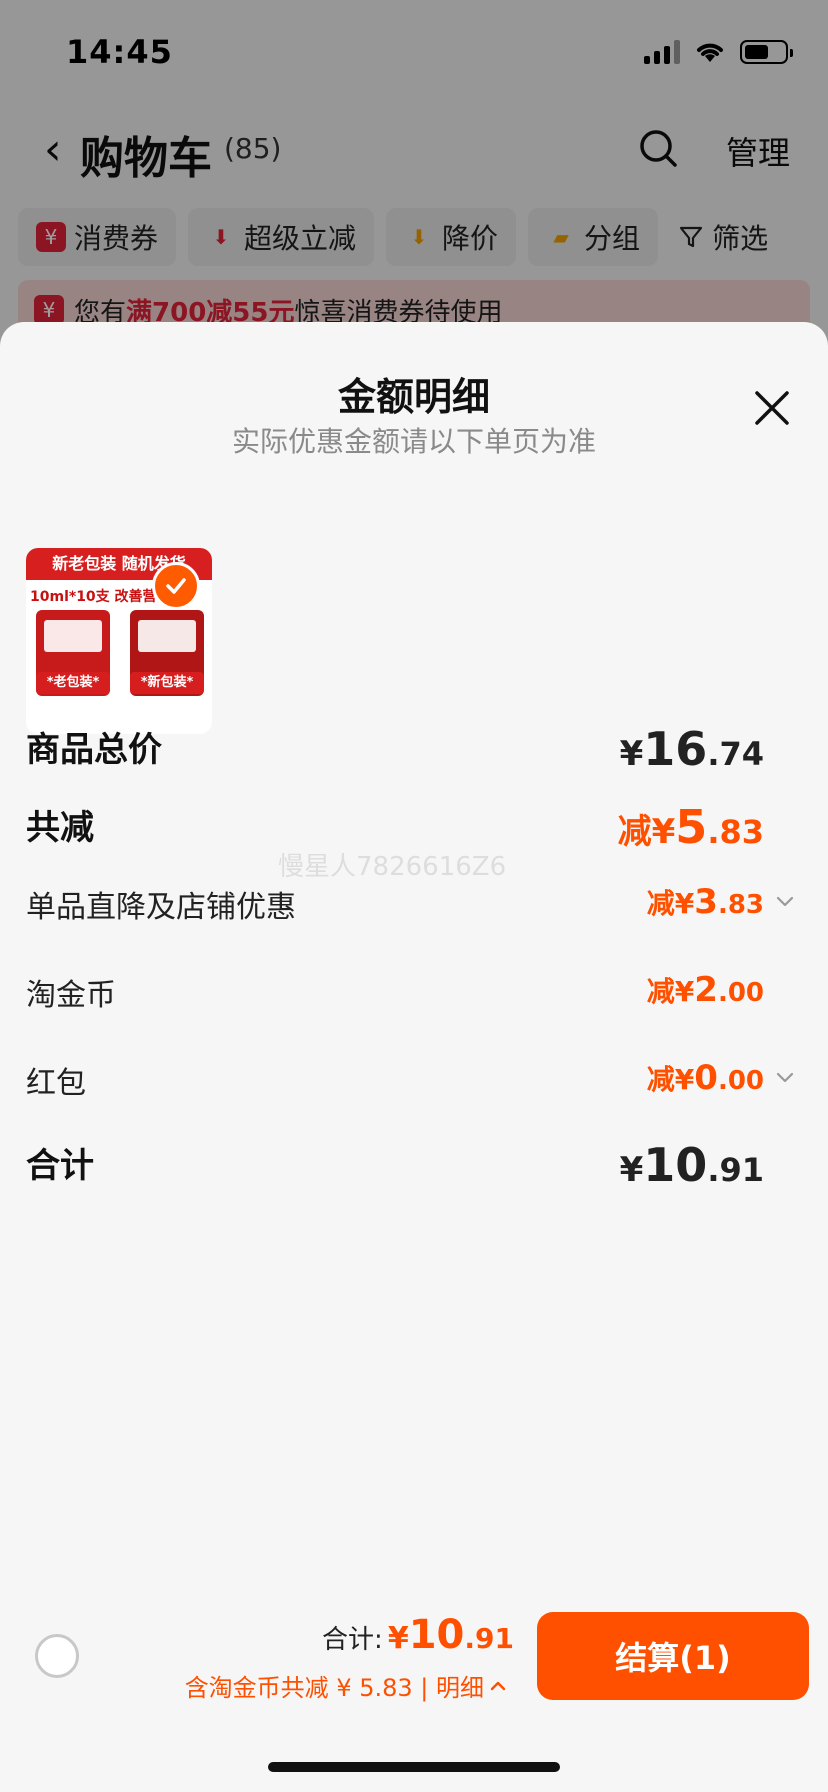  Describe the element at coordinates (167, 683) in the screenshot. I see `new-package-label: *新包装*` at that location.